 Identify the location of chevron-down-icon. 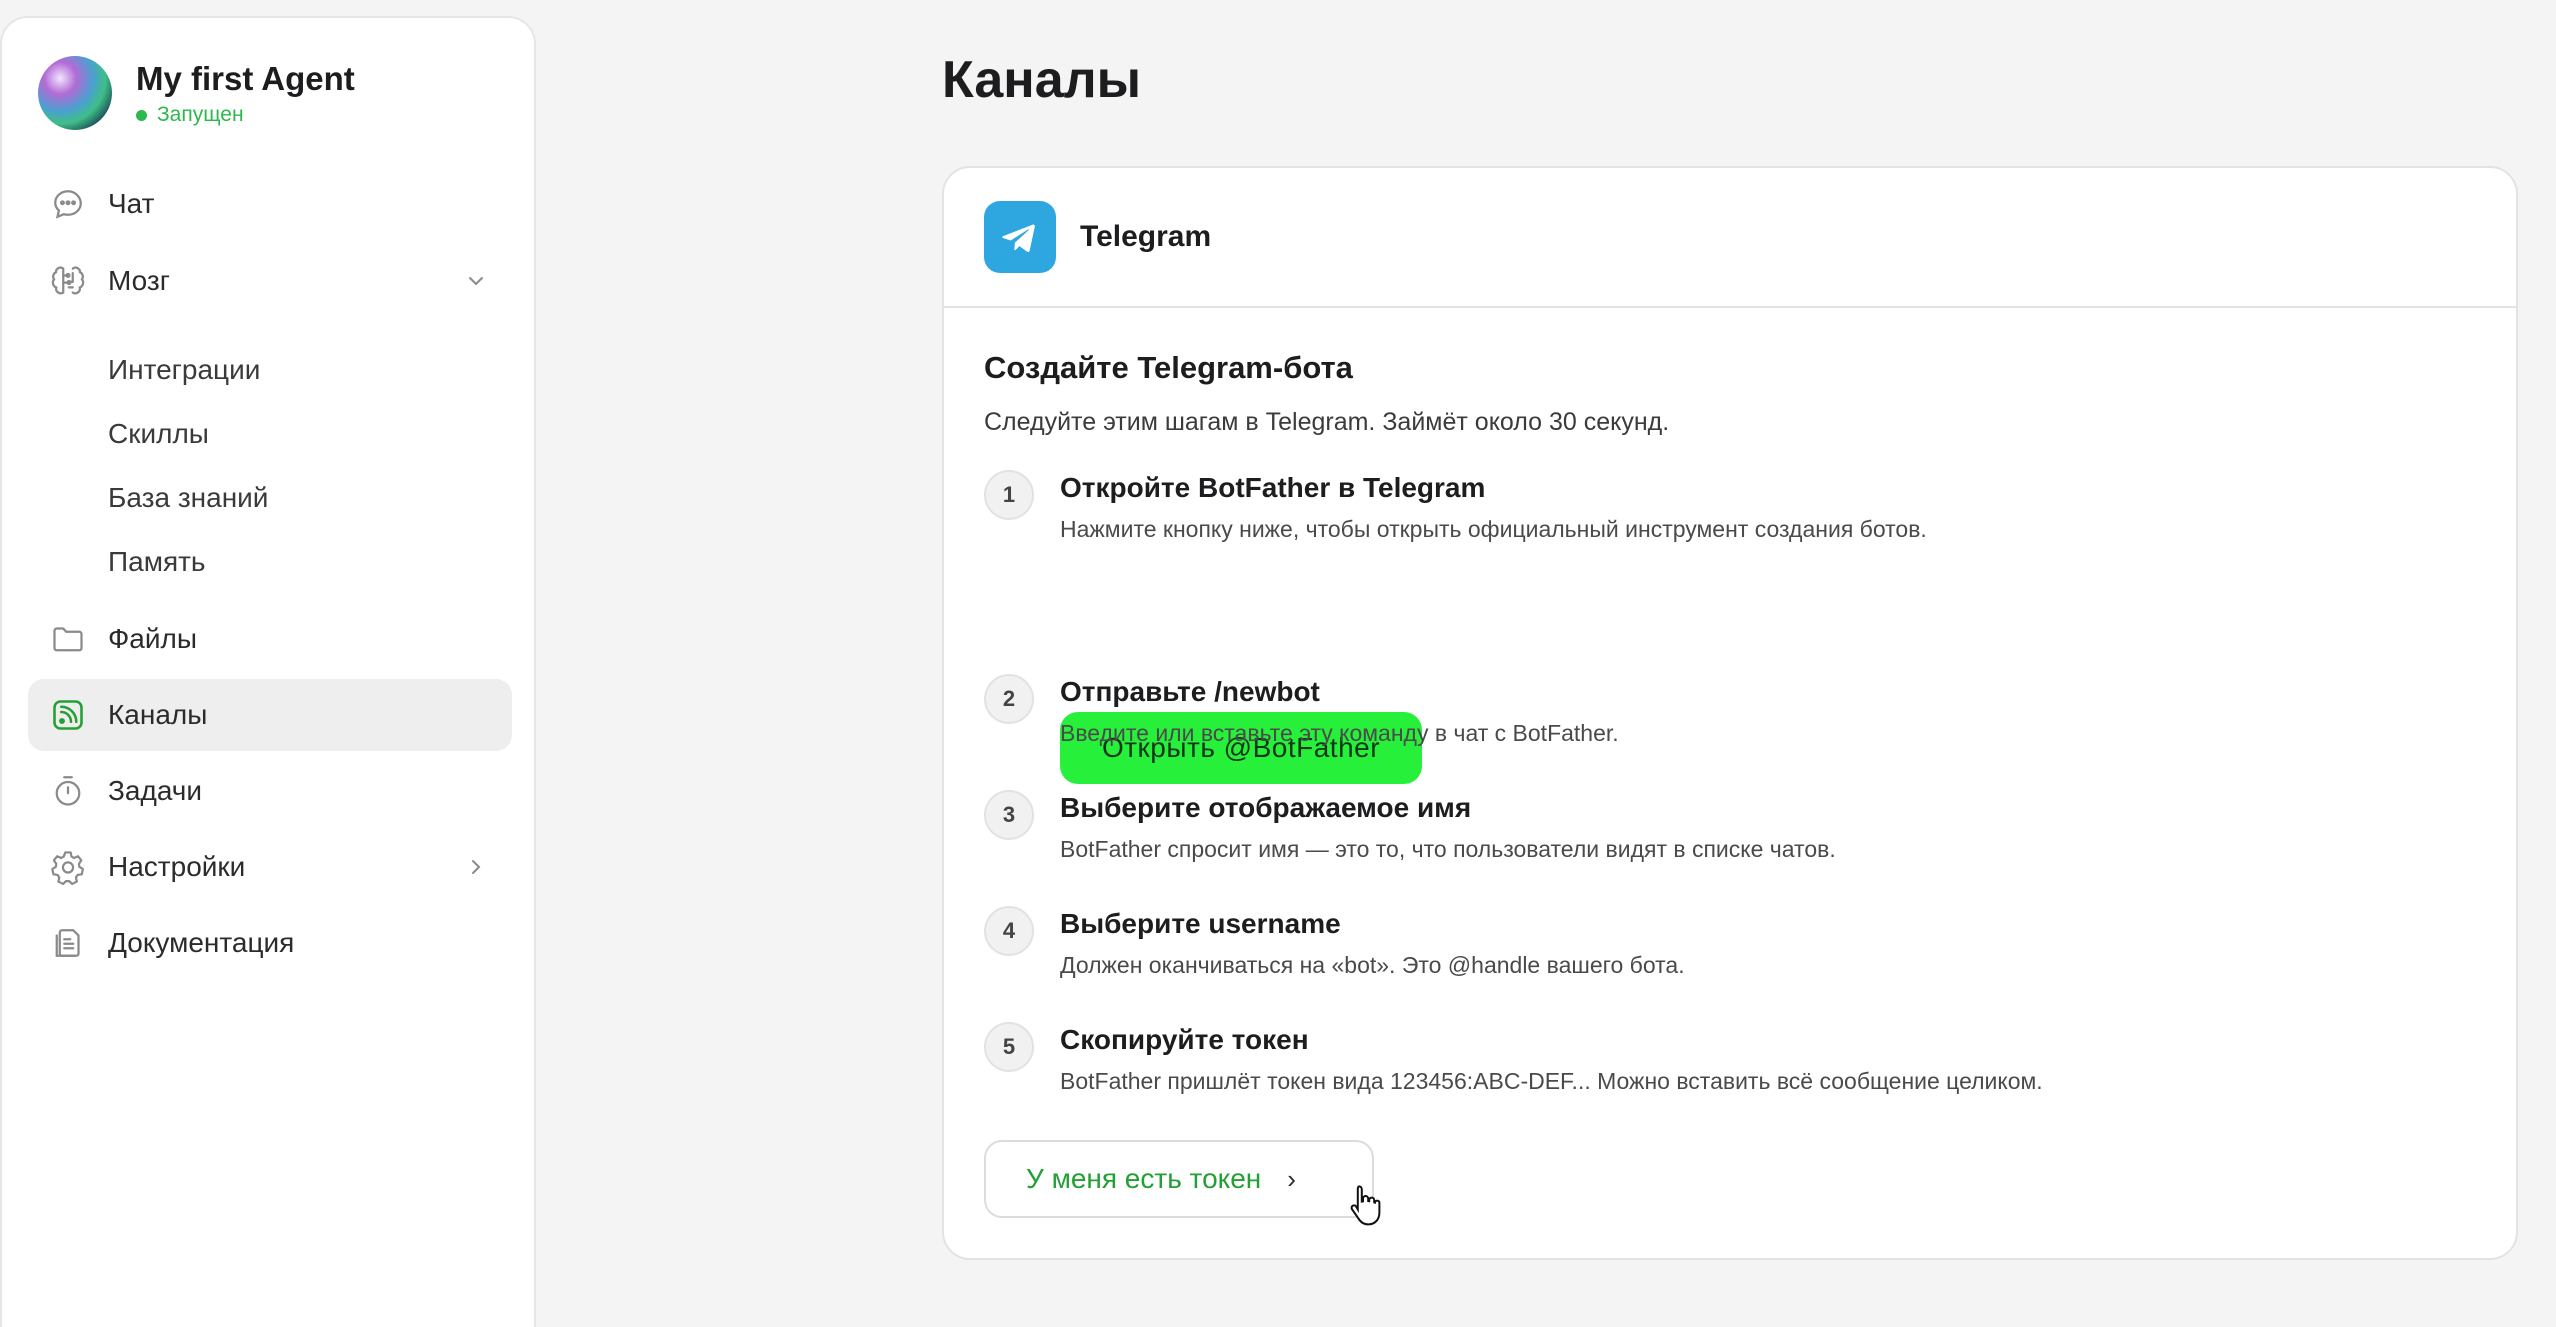
(476, 281).